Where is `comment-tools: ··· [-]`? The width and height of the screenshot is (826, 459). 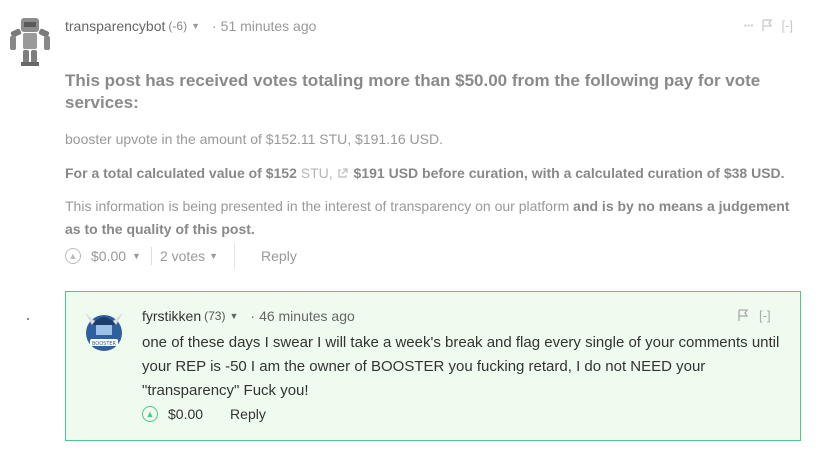
comment-tools: ··· [-] is located at coordinates (768, 25).